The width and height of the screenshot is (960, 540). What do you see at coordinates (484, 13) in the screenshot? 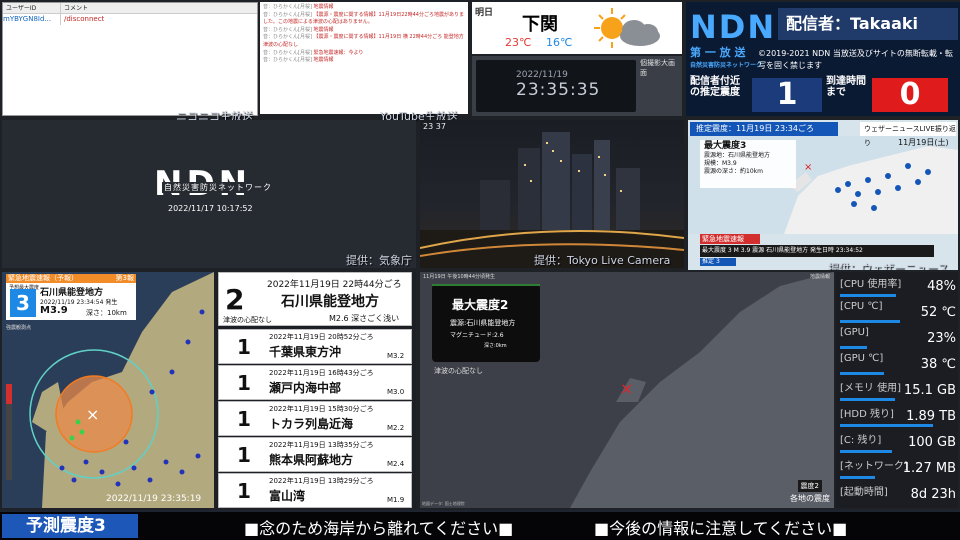
I see `weather-day-tag: 明日` at bounding box center [484, 13].